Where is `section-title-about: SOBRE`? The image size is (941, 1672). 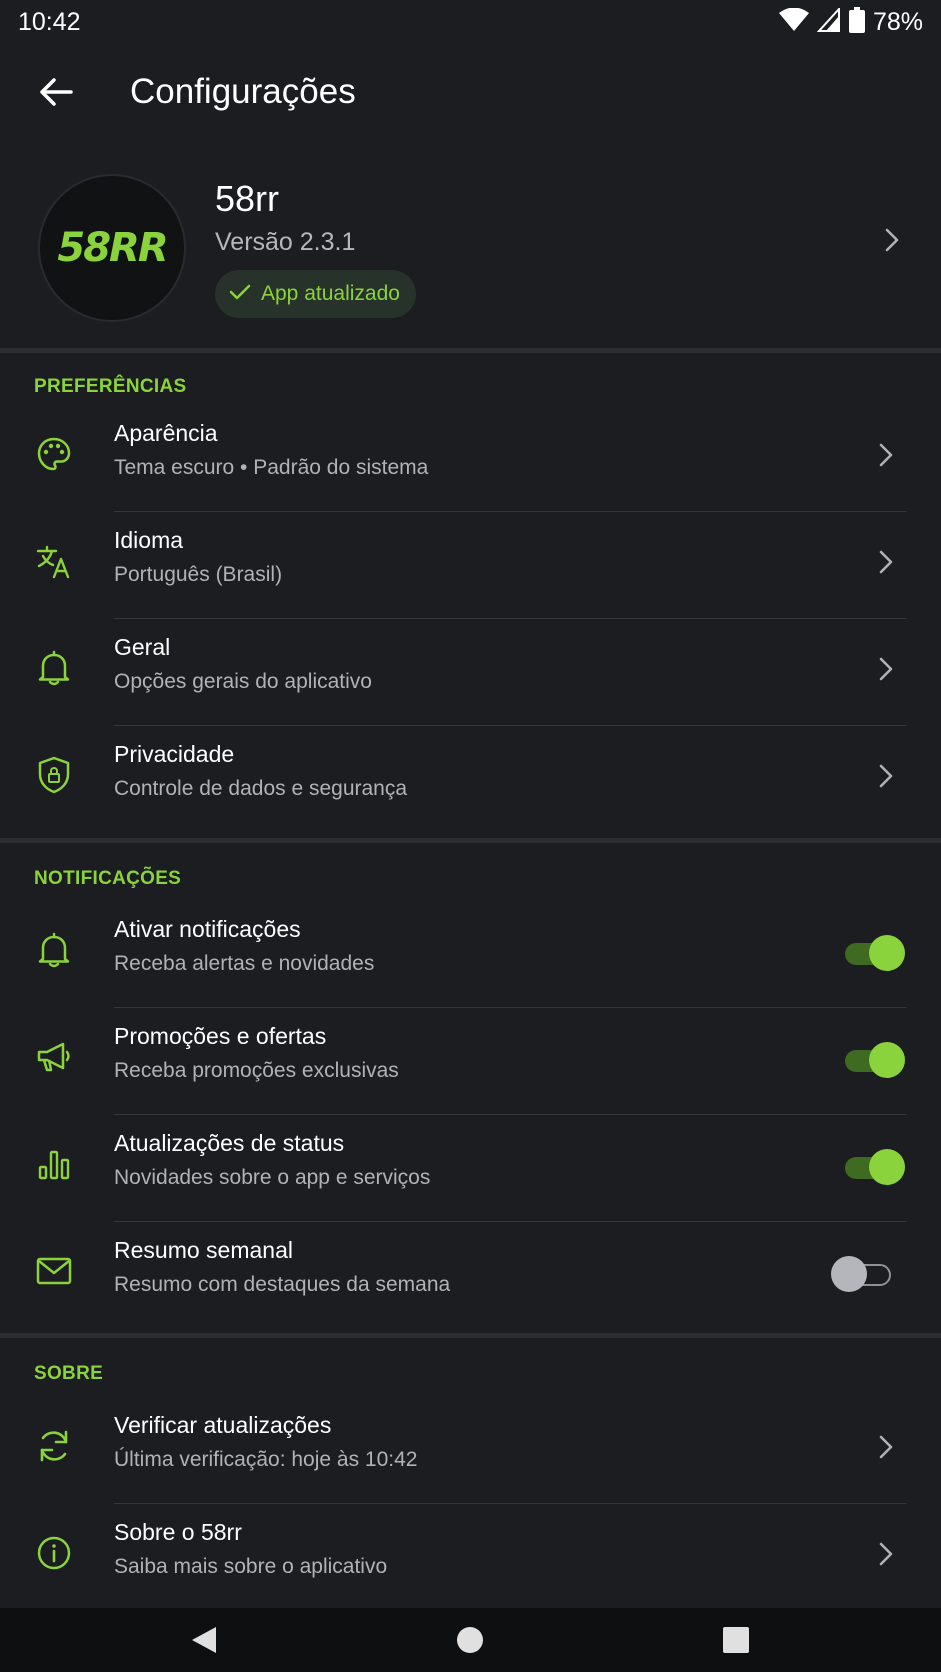
section-title-about: SOBRE is located at coordinates (69, 1373).